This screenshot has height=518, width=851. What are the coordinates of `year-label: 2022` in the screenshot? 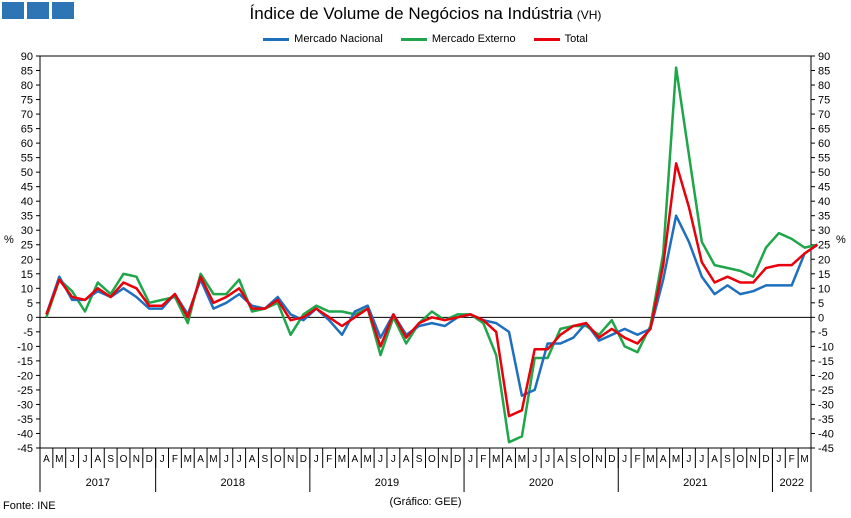 It's located at (791, 483).